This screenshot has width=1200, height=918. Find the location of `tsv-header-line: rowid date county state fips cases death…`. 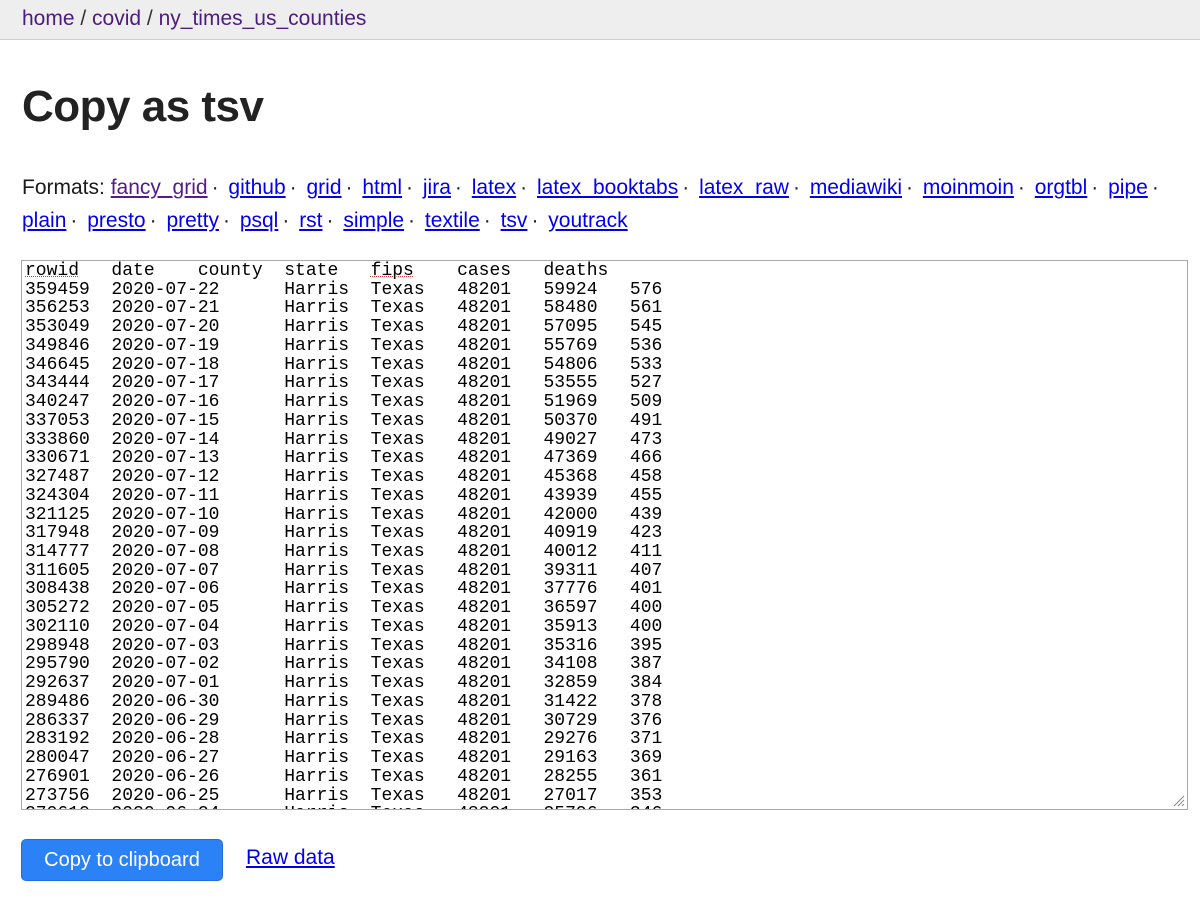

tsv-header-line: rowid date county state fips cases death… is located at coordinates (316, 271).